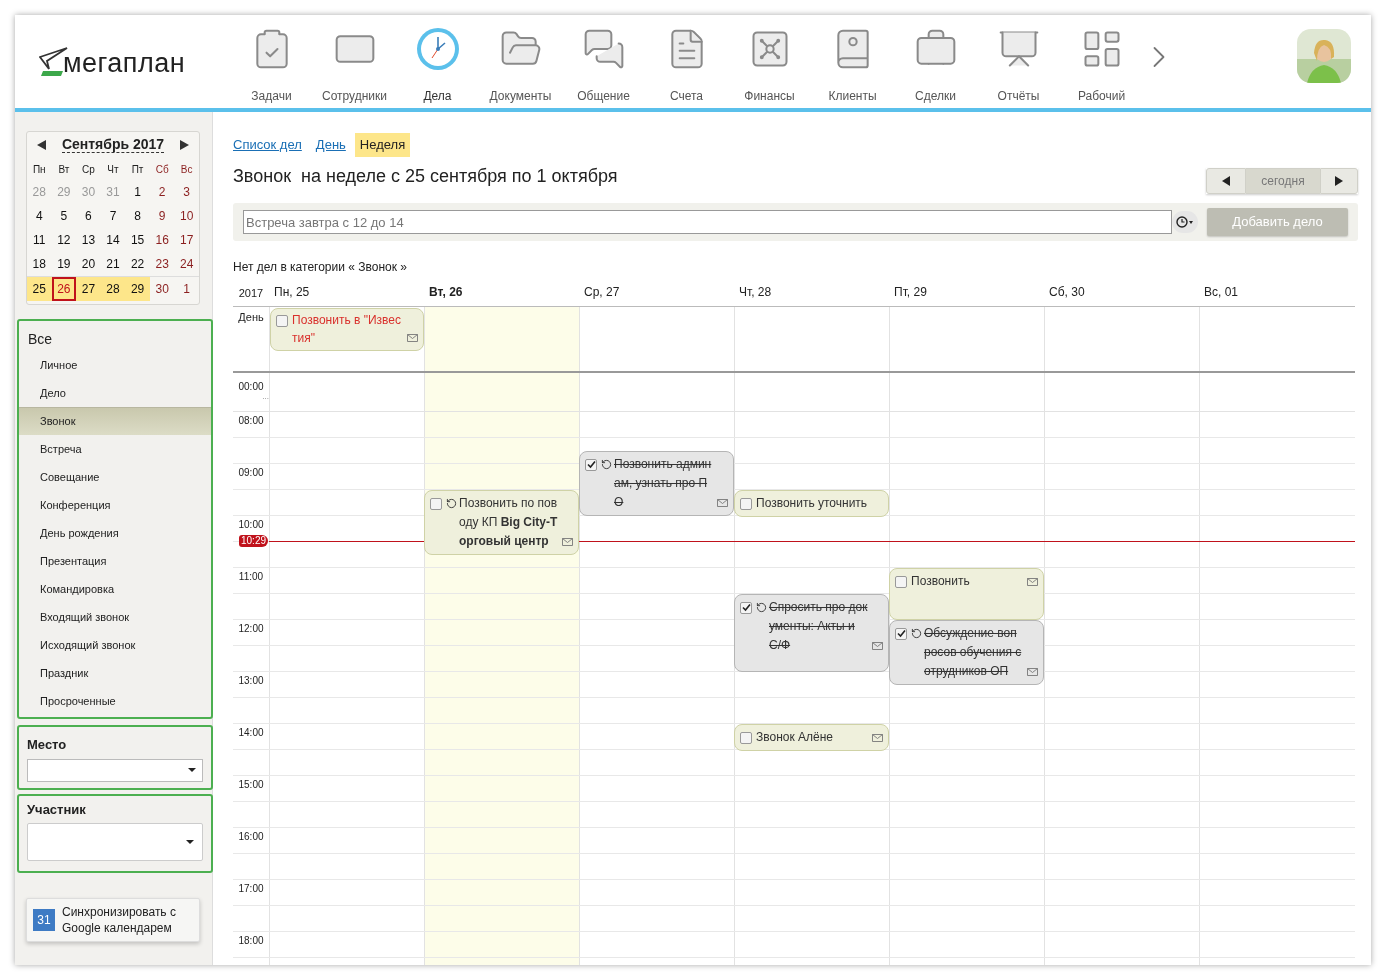  I want to click on calendar-day: 9, so click(162, 216).